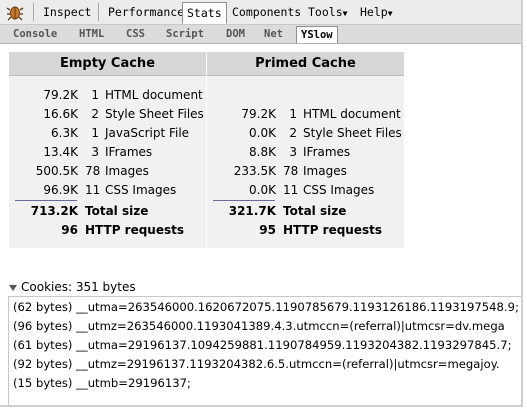  What do you see at coordinates (35, 34) in the screenshot?
I see `tab-console: Console` at bounding box center [35, 34].